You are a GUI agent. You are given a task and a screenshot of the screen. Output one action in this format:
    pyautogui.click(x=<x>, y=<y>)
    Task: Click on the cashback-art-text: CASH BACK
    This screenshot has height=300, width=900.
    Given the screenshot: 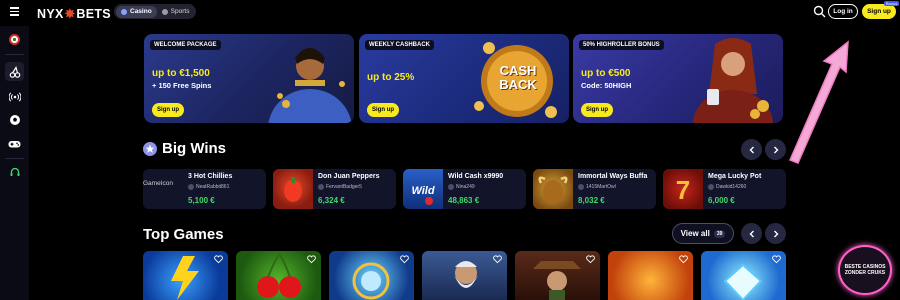 What is the action you would take?
    pyautogui.click(x=518, y=77)
    